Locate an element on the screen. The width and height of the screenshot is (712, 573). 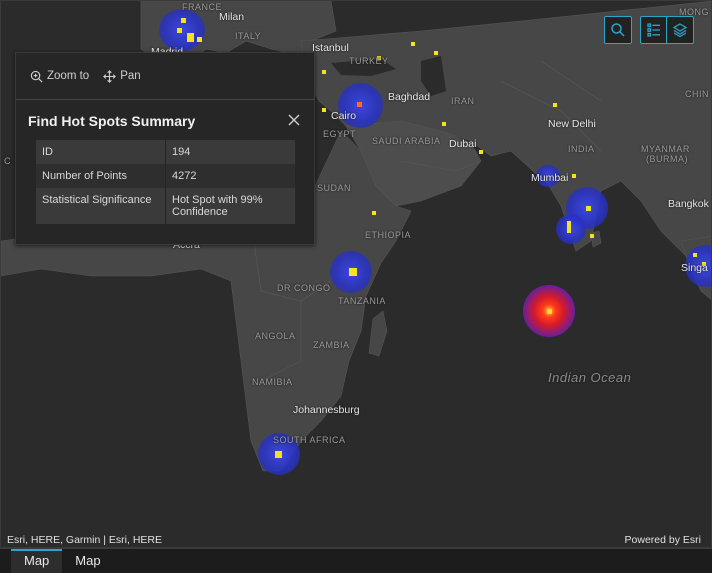
layer-list-button is located at coordinates (680, 30).